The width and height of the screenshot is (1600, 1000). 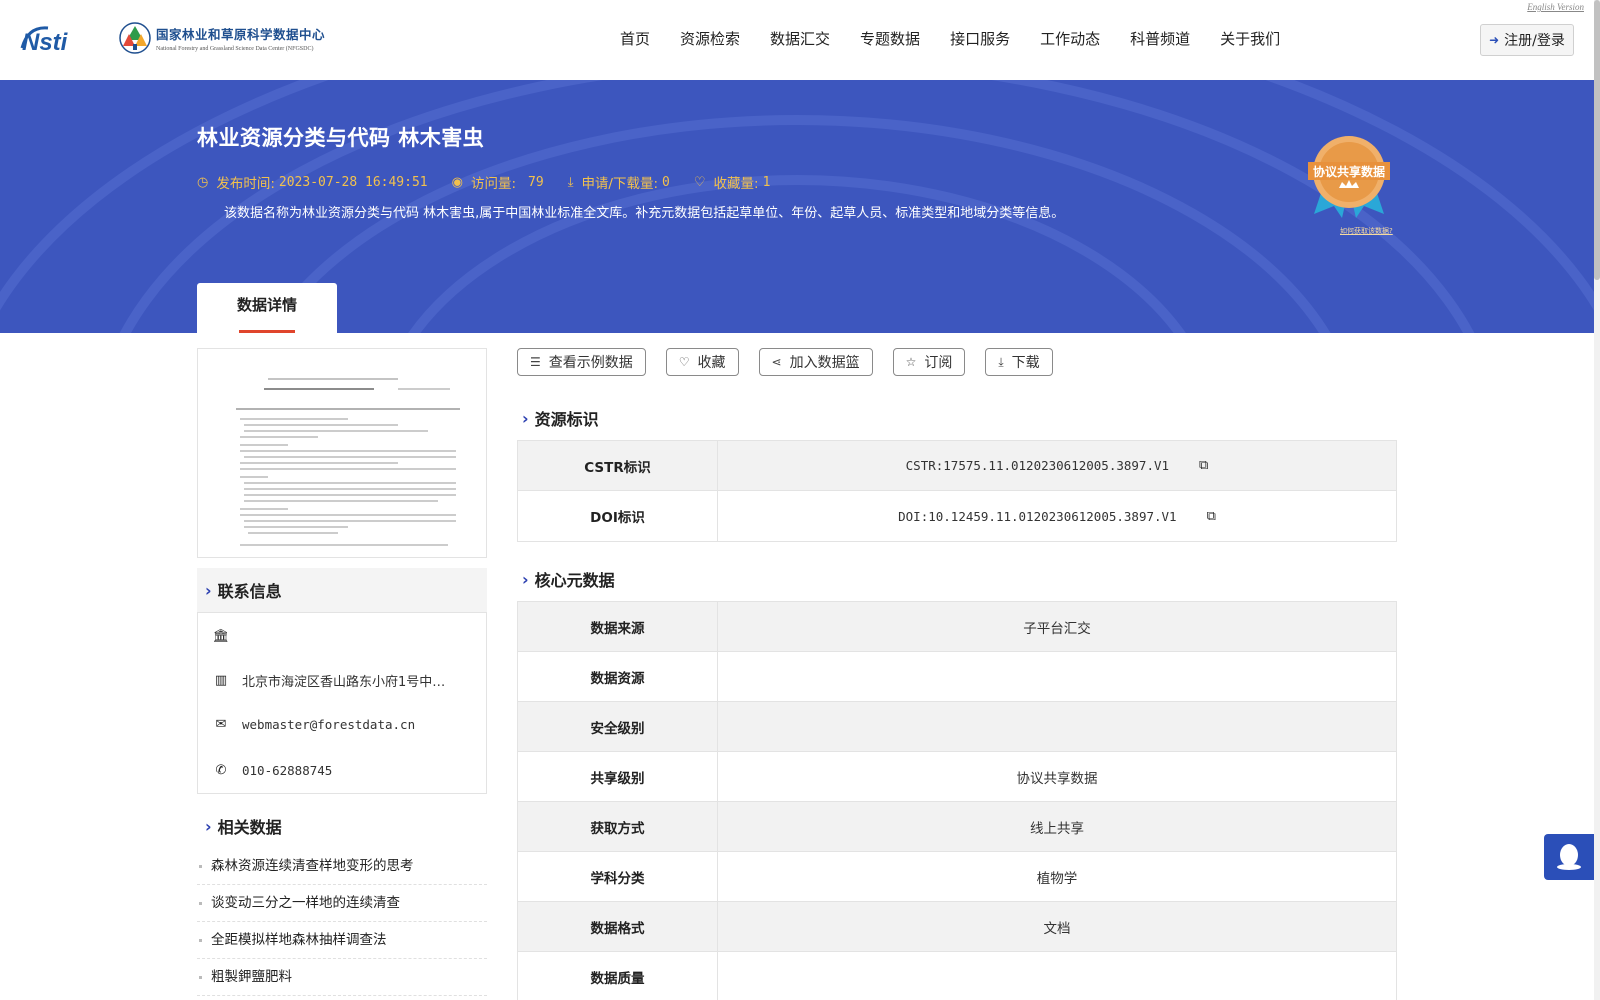 I want to click on tab-data-details-label: 数据详情, so click(x=266, y=305).